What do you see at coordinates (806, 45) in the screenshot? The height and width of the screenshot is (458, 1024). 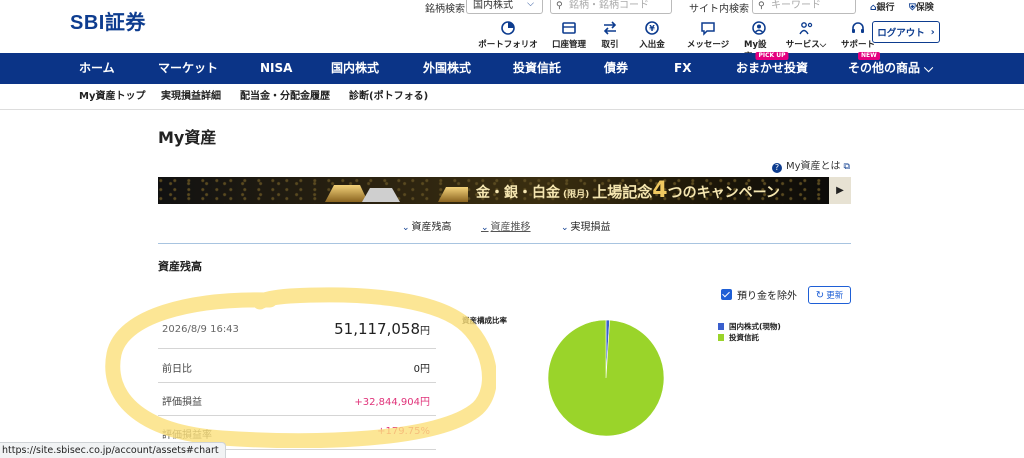 I see `service-label: サービス⌵` at bounding box center [806, 45].